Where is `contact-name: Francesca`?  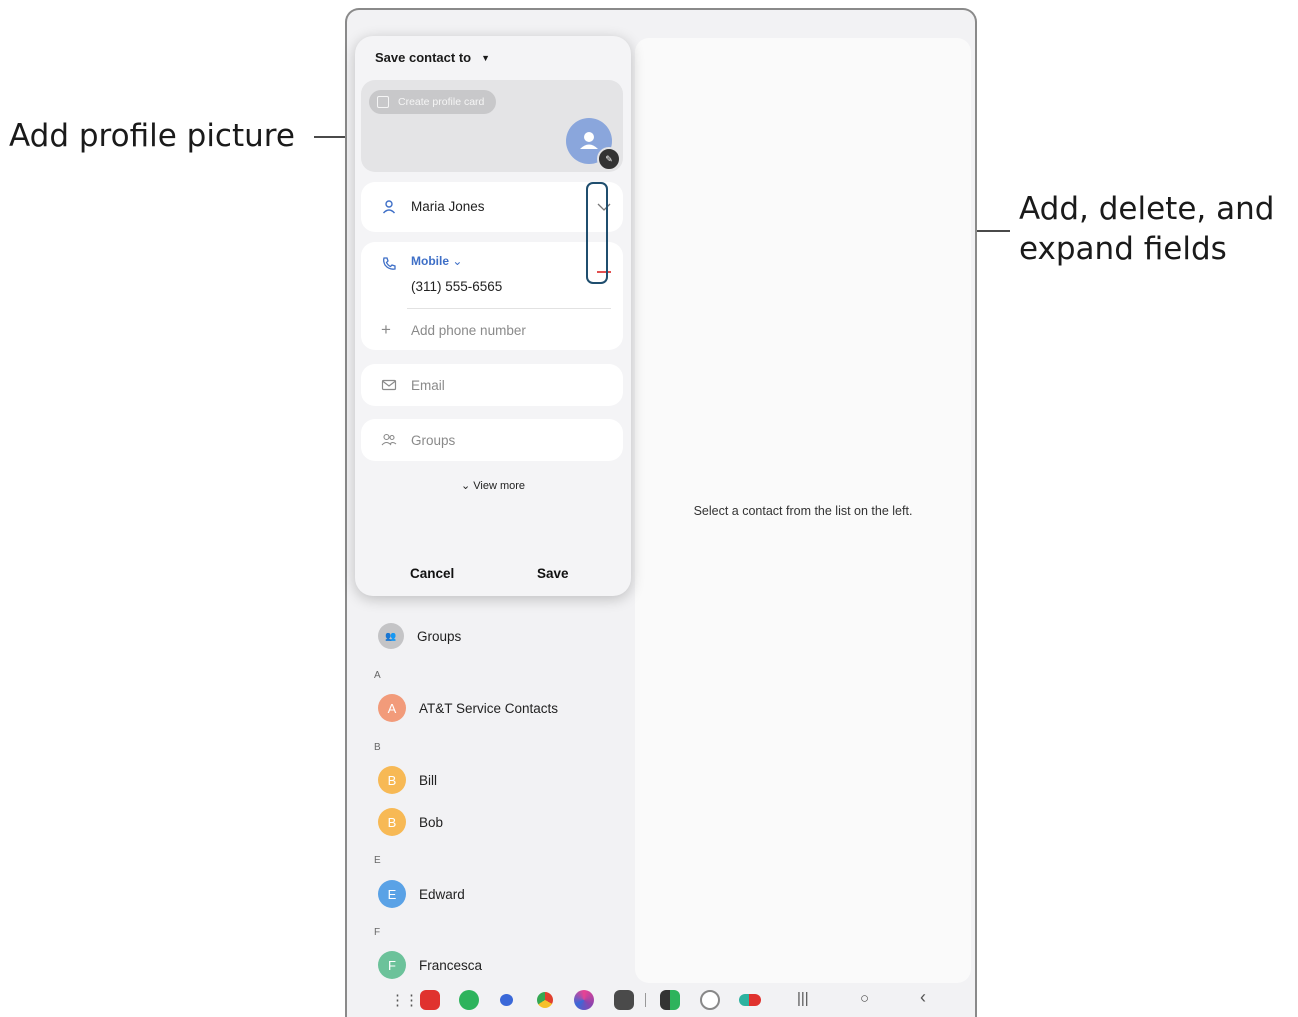
contact-name: Francesca is located at coordinates (451, 965).